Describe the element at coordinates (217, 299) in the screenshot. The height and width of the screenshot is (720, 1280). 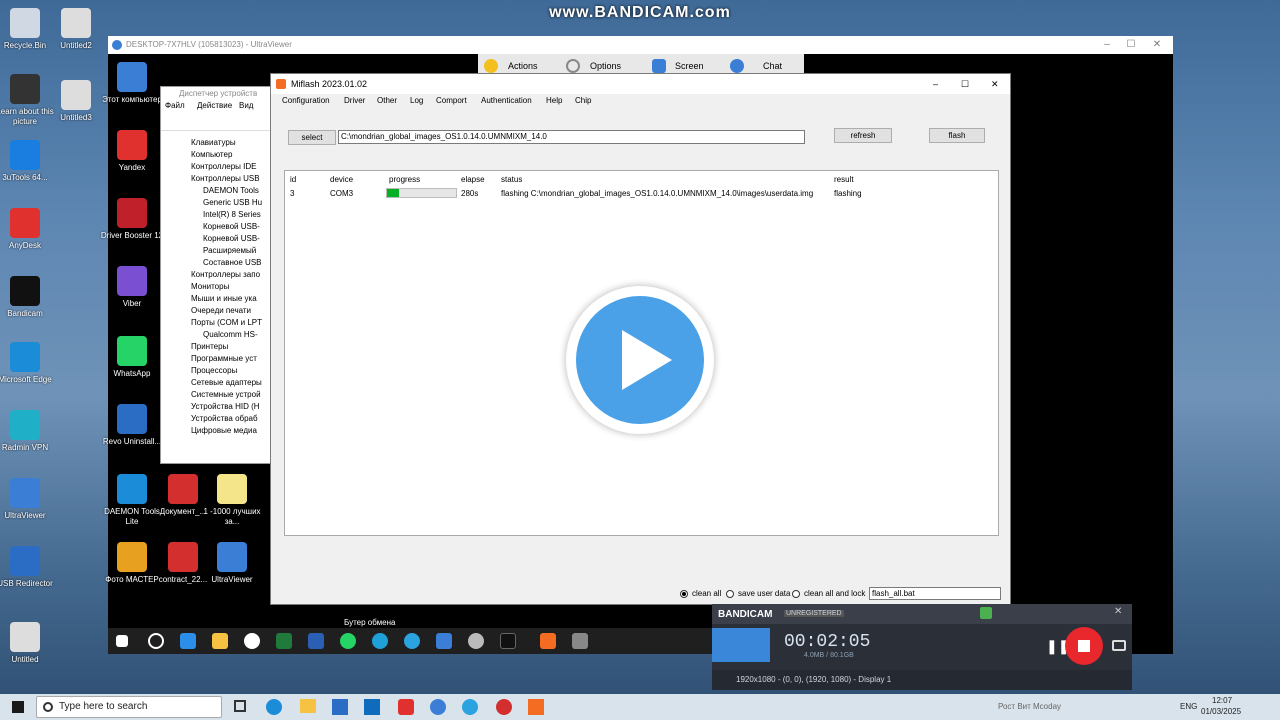
I see `device-tree-item: Мыши и иные ука` at that location.